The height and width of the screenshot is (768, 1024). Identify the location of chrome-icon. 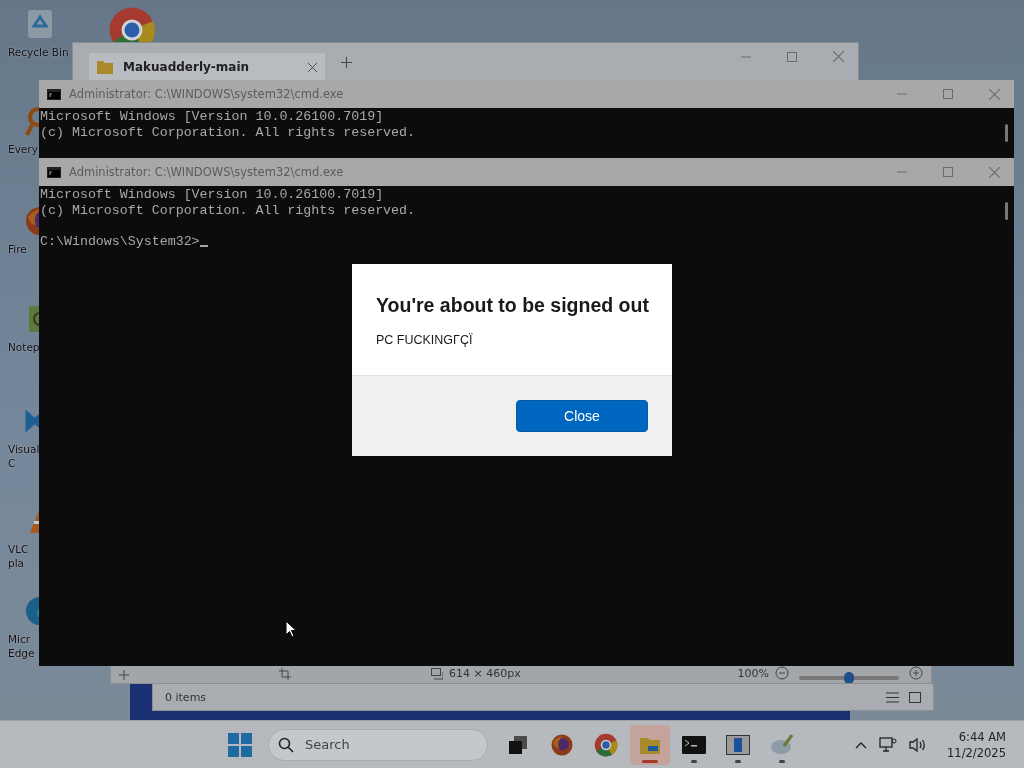
(606, 744).